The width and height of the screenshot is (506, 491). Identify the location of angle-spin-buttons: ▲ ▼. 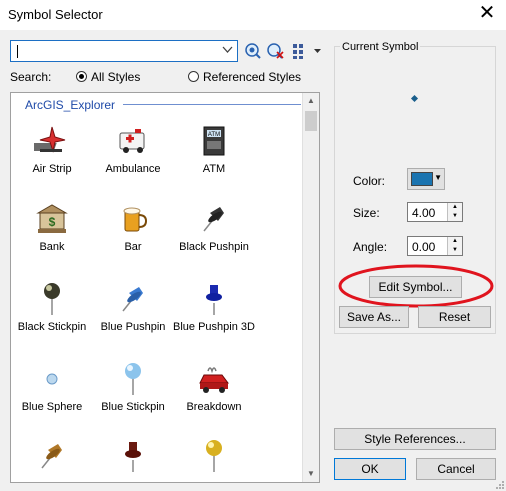
(454, 246).